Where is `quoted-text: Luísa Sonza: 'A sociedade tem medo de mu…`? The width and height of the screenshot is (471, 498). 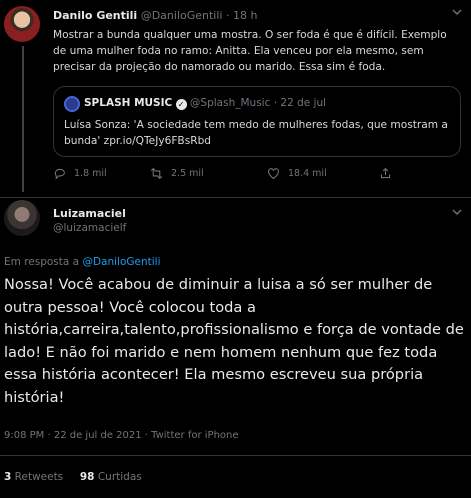
quoted-text: Luísa Sonza: 'A sociedade tem medo de mu… is located at coordinates (256, 133).